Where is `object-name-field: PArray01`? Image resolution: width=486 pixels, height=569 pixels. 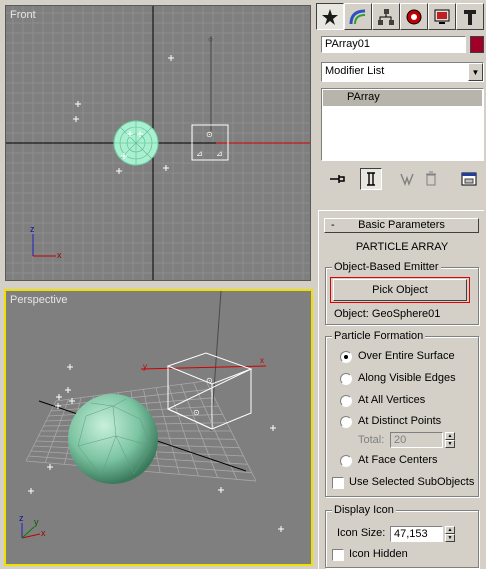 object-name-field: PArray01 is located at coordinates (393, 44).